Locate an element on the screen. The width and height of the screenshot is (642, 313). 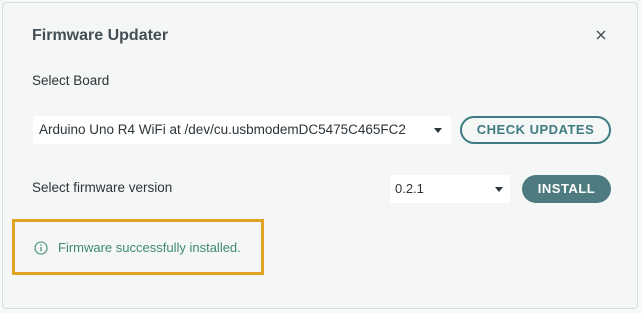
close-button is located at coordinates (601, 35).